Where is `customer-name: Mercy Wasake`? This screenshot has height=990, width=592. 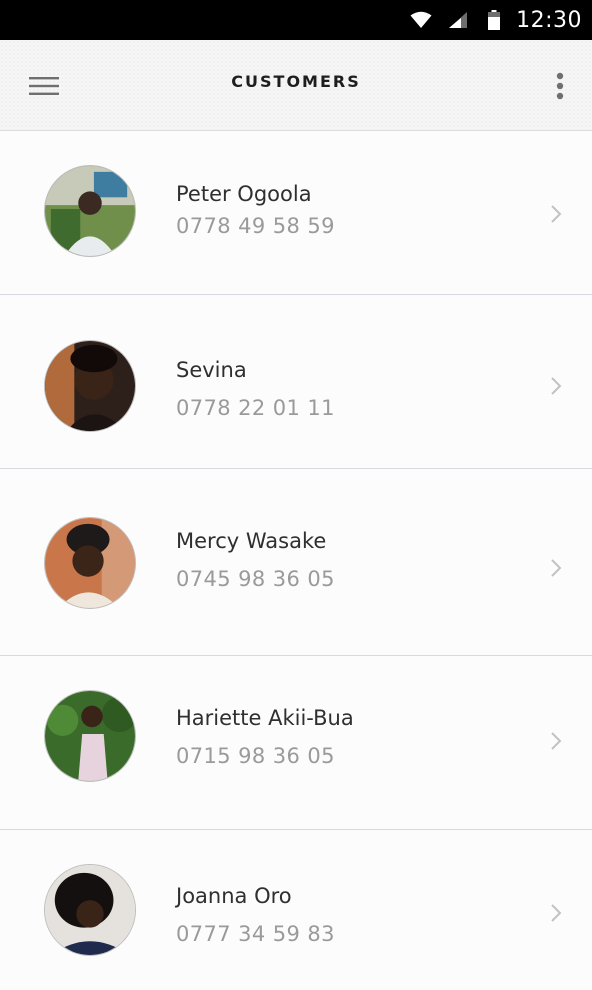 customer-name: Mercy Wasake is located at coordinates (251, 541).